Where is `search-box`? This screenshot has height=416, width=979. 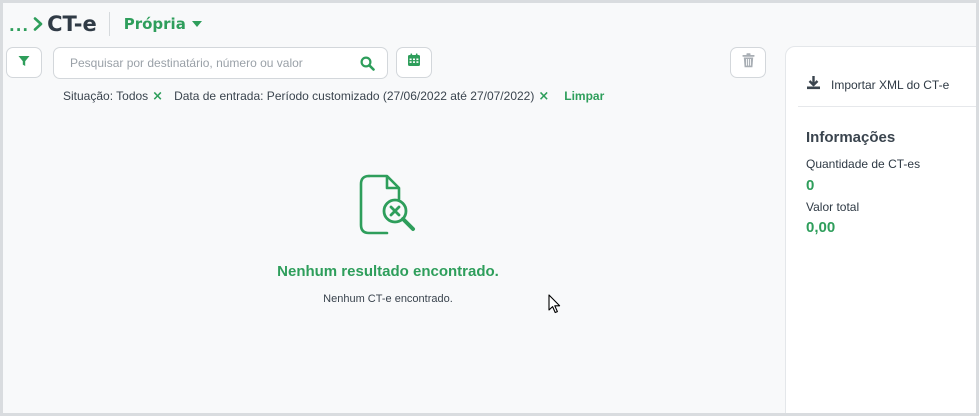
search-box is located at coordinates (220, 63).